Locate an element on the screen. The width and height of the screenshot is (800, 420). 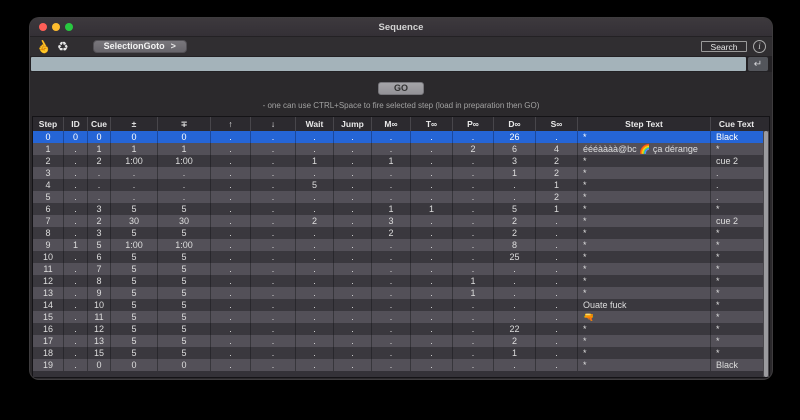
table-row: 3........... 1 2 *. is located at coordinates (401, 173).